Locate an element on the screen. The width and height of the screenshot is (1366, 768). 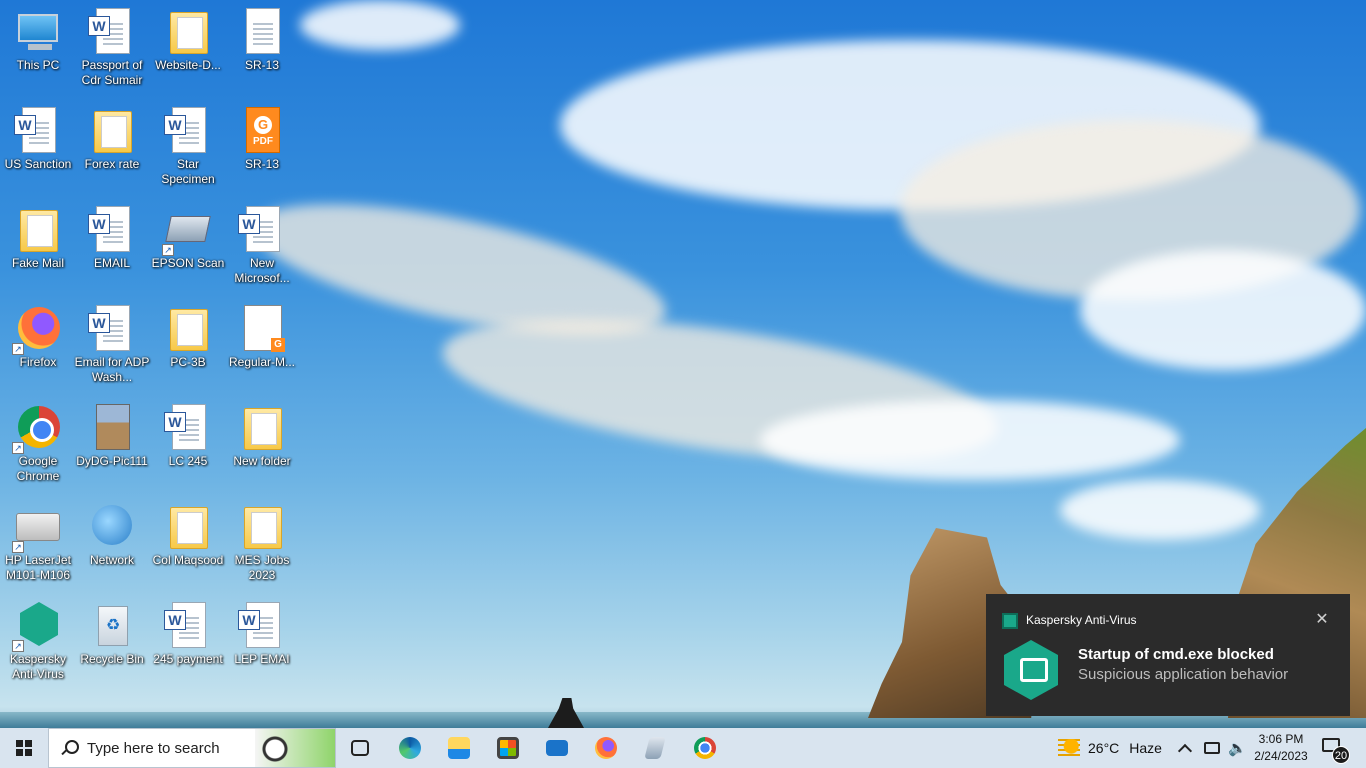
toast-title: Startup of cmd.exe blocked is located at coordinates (1176, 654).